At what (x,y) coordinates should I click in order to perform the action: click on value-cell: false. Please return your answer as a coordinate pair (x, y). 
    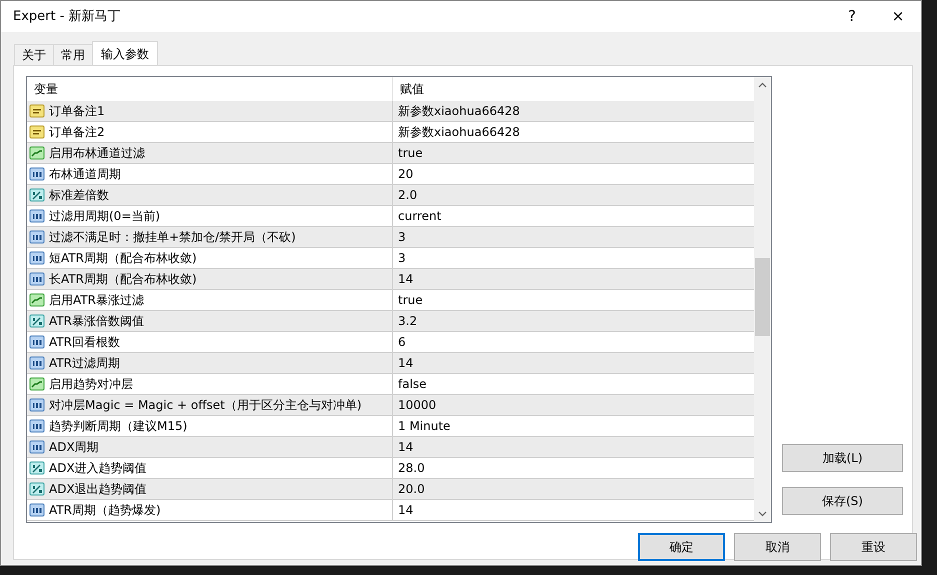
    Looking at the image, I should click on (410, 384).